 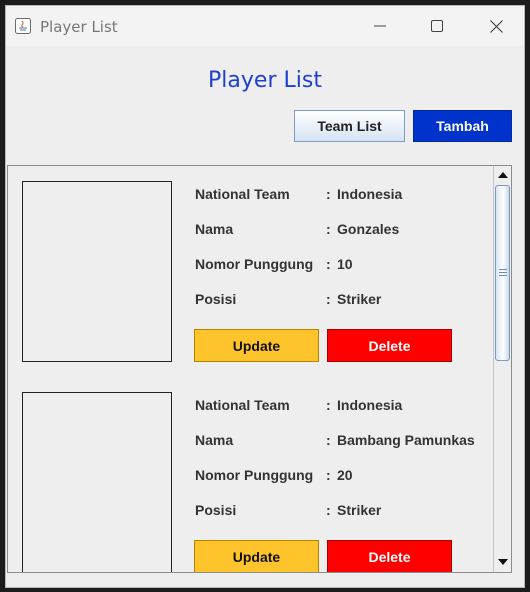 What do you see at coordinates (23, 26) in the screenshot?
I see `java-icon` at bounding box center [23, 26].